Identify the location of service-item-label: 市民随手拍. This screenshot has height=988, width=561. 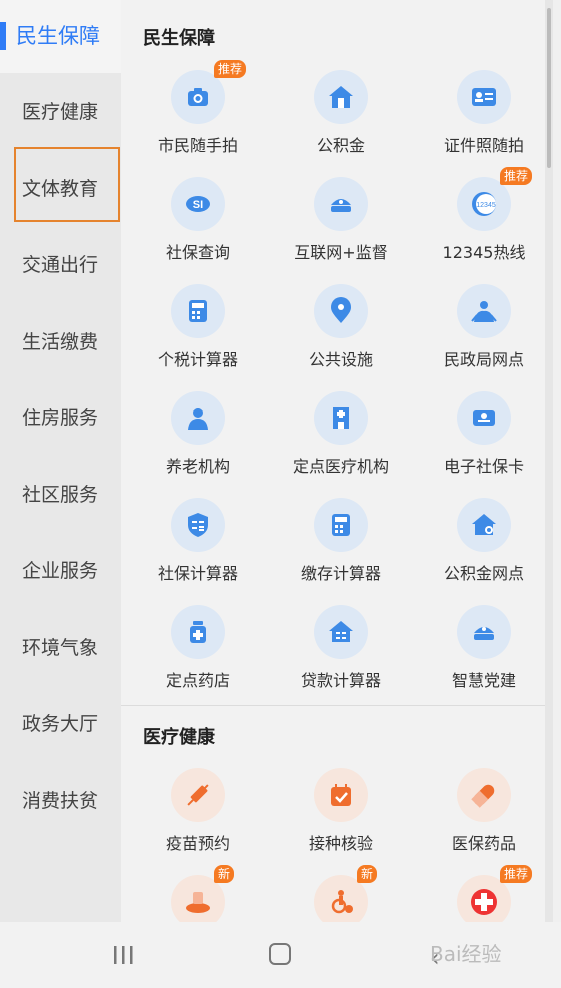
(197, 145).